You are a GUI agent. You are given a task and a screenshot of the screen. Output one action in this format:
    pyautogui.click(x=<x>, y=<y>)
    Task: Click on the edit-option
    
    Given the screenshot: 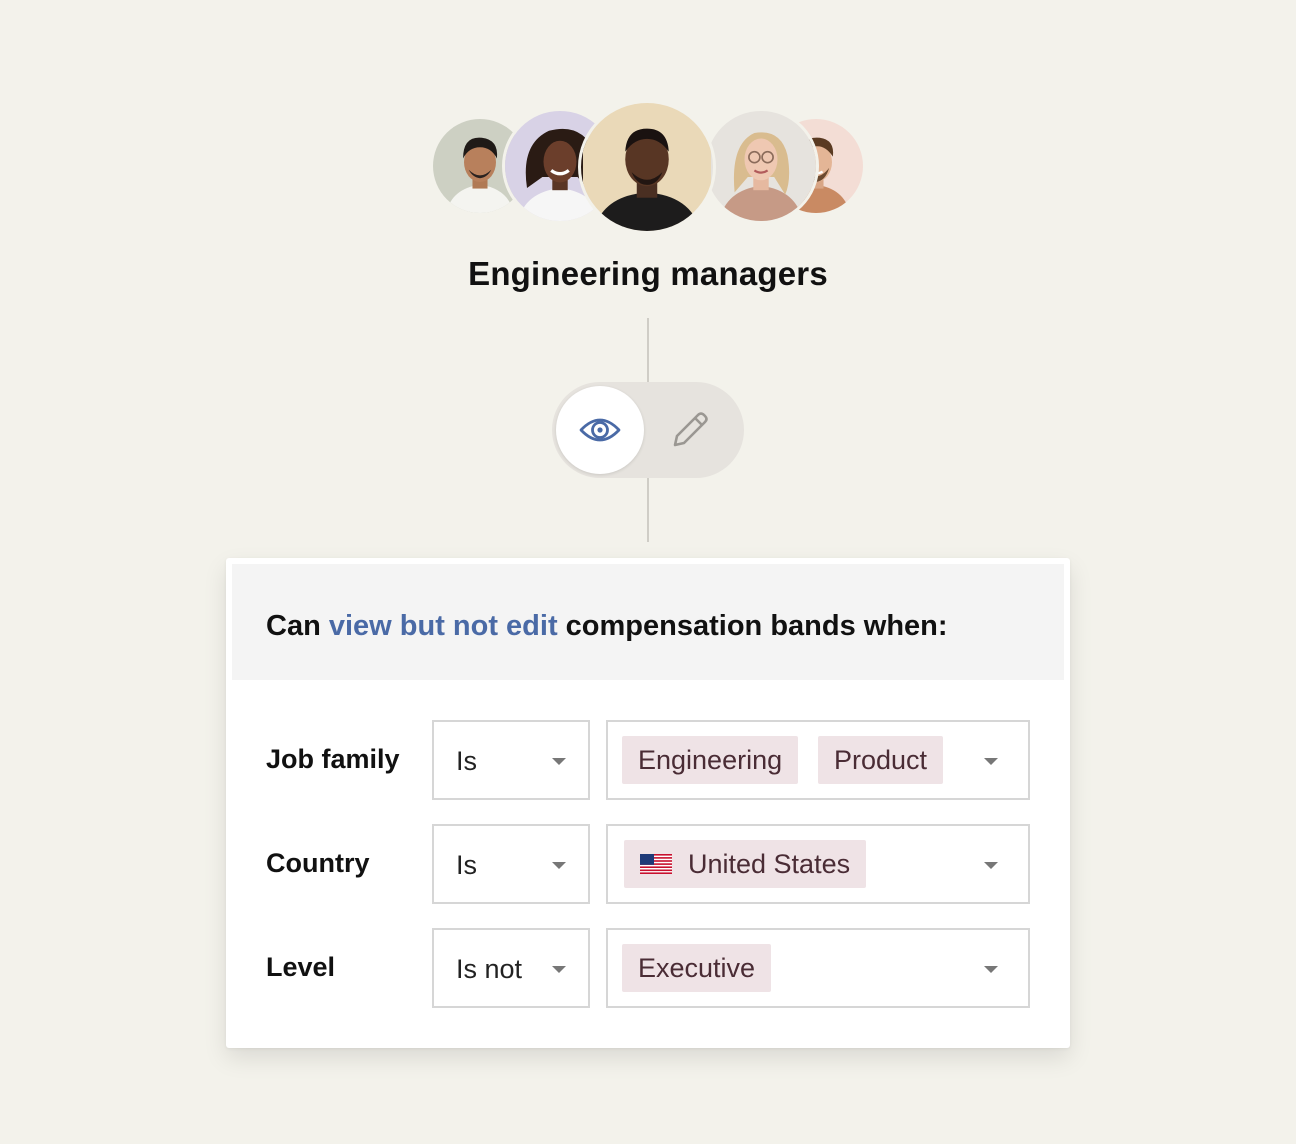 What is the action you would take?
    pyautogui.click(x=690, y=430)
    